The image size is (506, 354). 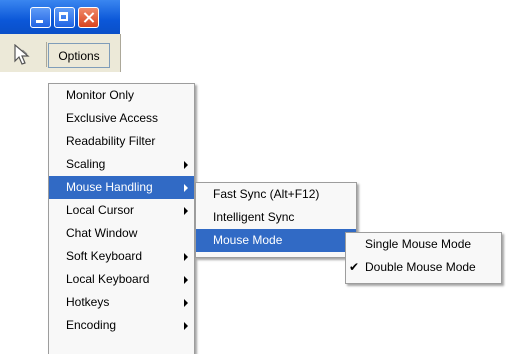 I want to click on menu-item-label: Mouse Mode, so click(x=248, y=240).